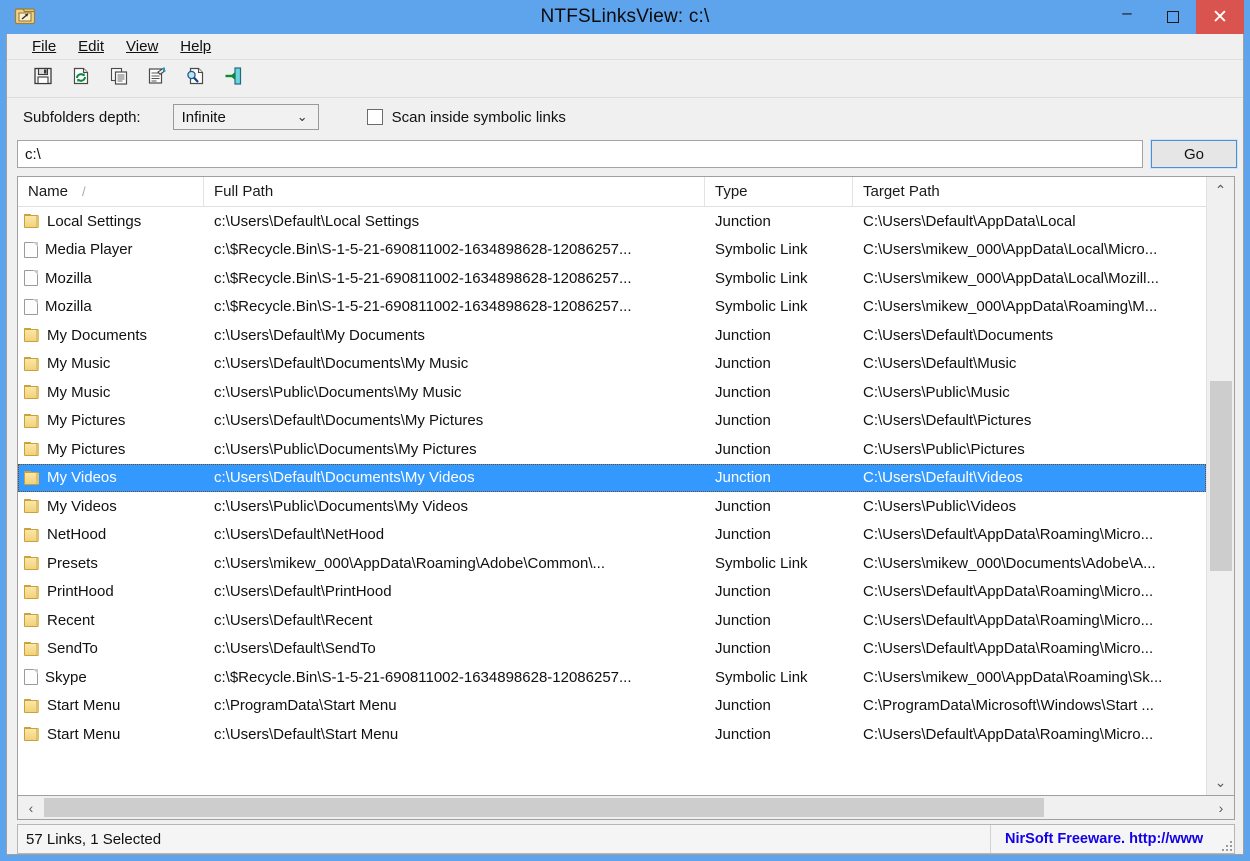 The image size is (1250, 861). Describe the element at coordinates (31, 278) in the screenshot. I see `file-icon` at that location.